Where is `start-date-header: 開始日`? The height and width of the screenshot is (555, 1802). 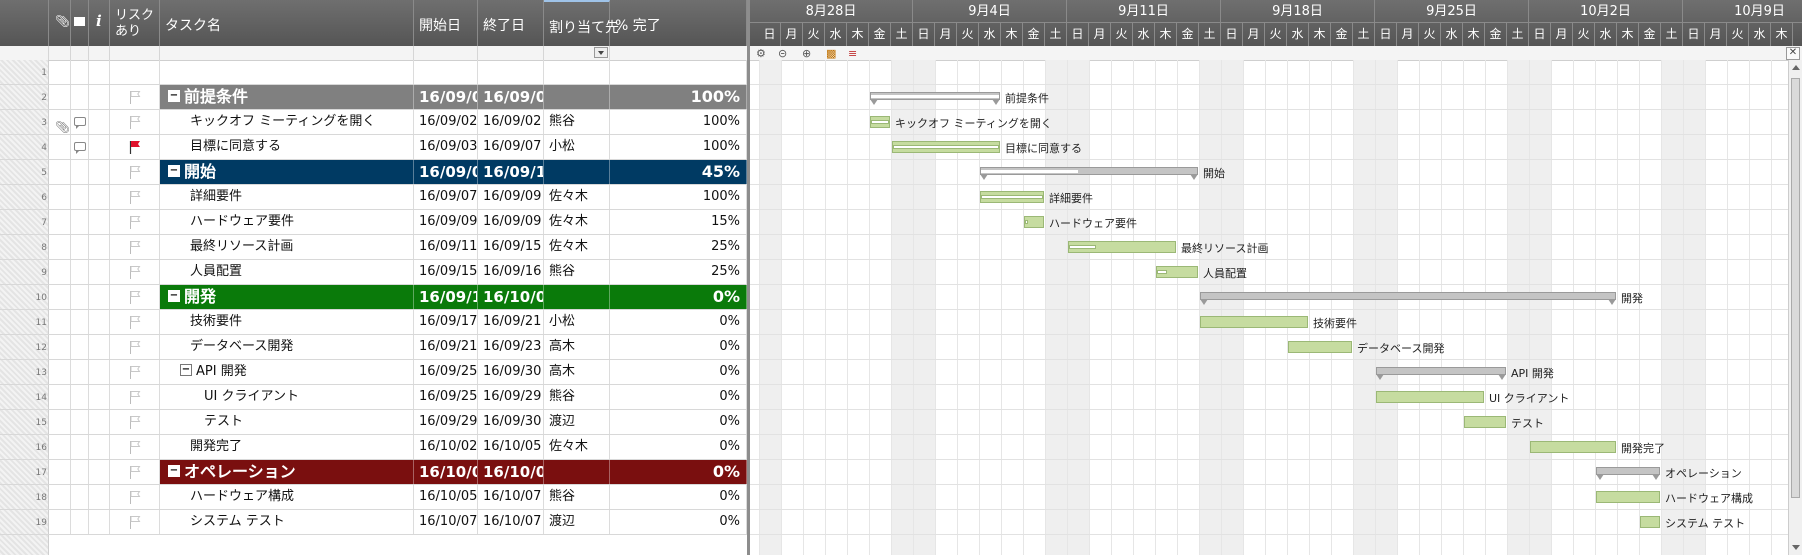
start-date-header: 開始日 is located at coordinates (446, 23).